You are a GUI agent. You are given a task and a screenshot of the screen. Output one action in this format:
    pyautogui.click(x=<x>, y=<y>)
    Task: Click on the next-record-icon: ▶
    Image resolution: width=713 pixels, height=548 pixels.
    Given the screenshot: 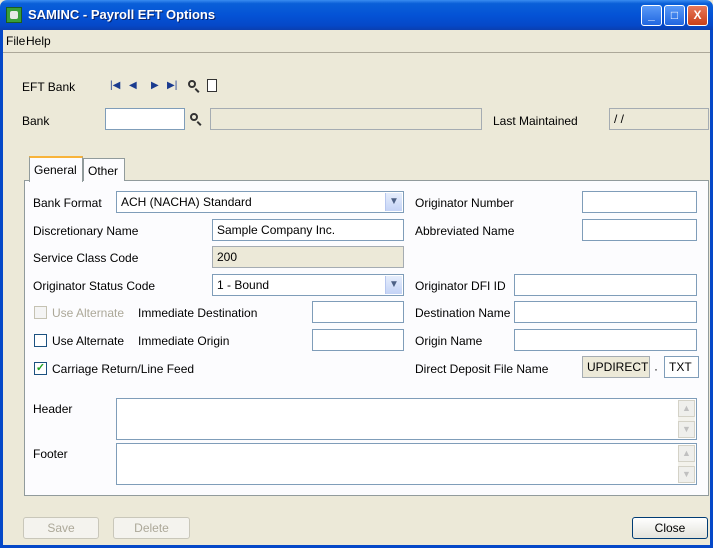 What is the action you would take?
    pyautogui.click(x=155, y=86)
    